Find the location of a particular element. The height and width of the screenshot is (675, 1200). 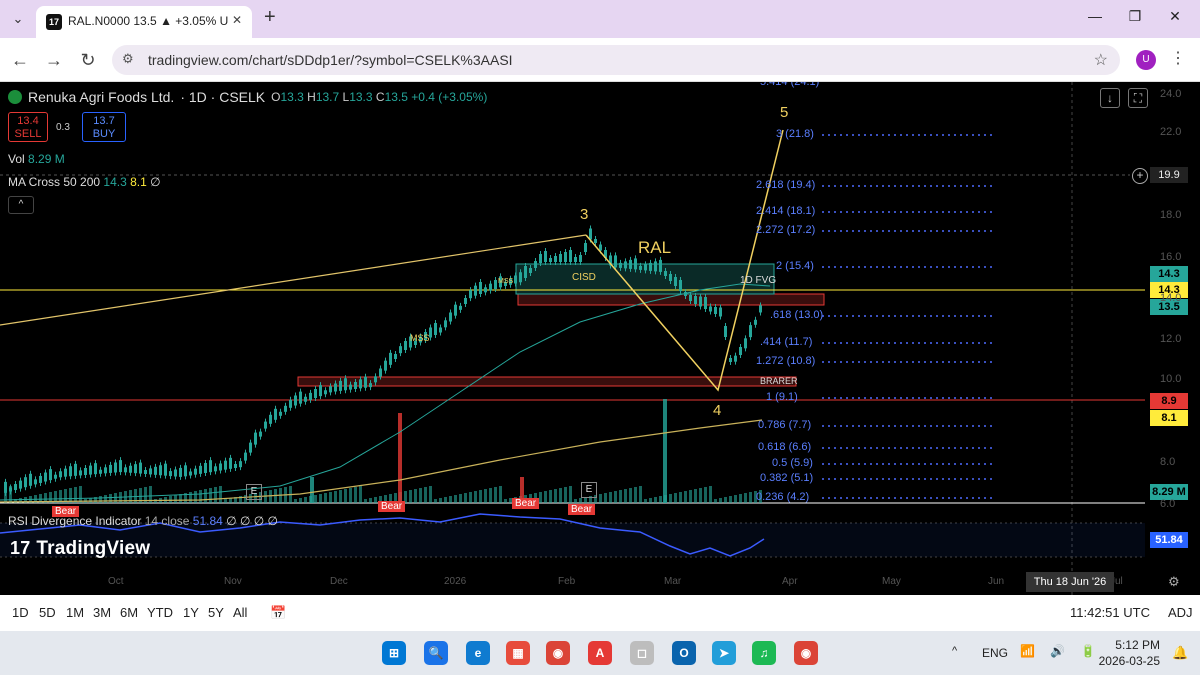

browser-menu-icon: ⋮ is located at coordinates (1178, 58).